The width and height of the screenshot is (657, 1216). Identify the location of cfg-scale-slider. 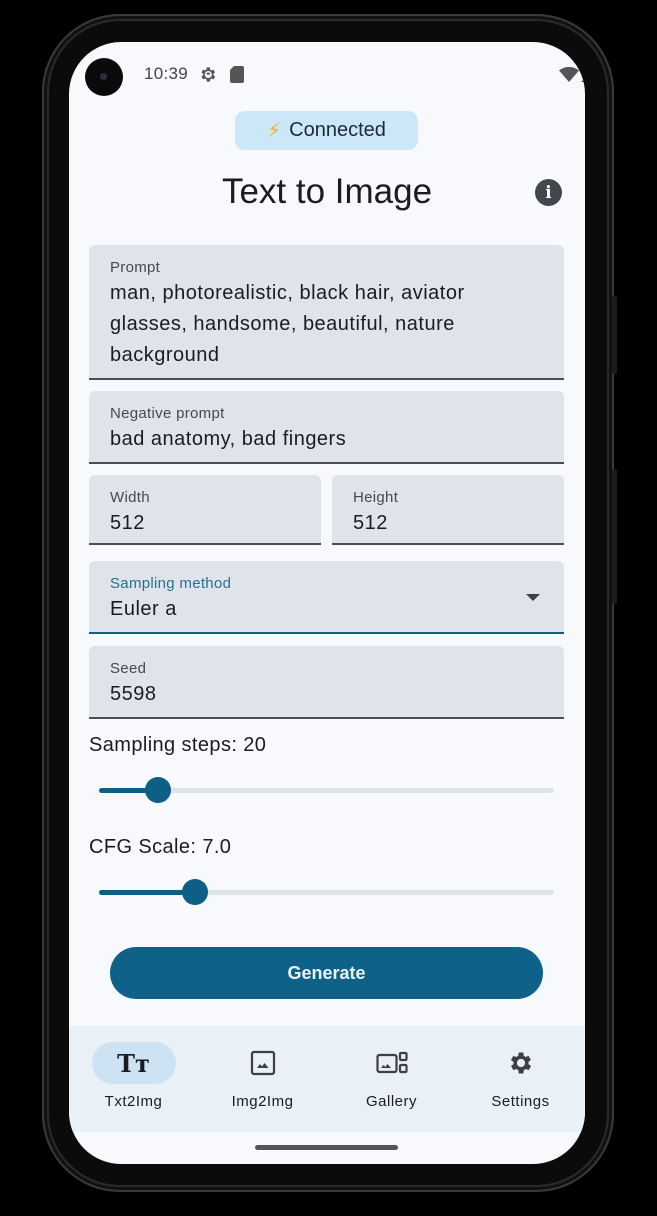
(326, 892).